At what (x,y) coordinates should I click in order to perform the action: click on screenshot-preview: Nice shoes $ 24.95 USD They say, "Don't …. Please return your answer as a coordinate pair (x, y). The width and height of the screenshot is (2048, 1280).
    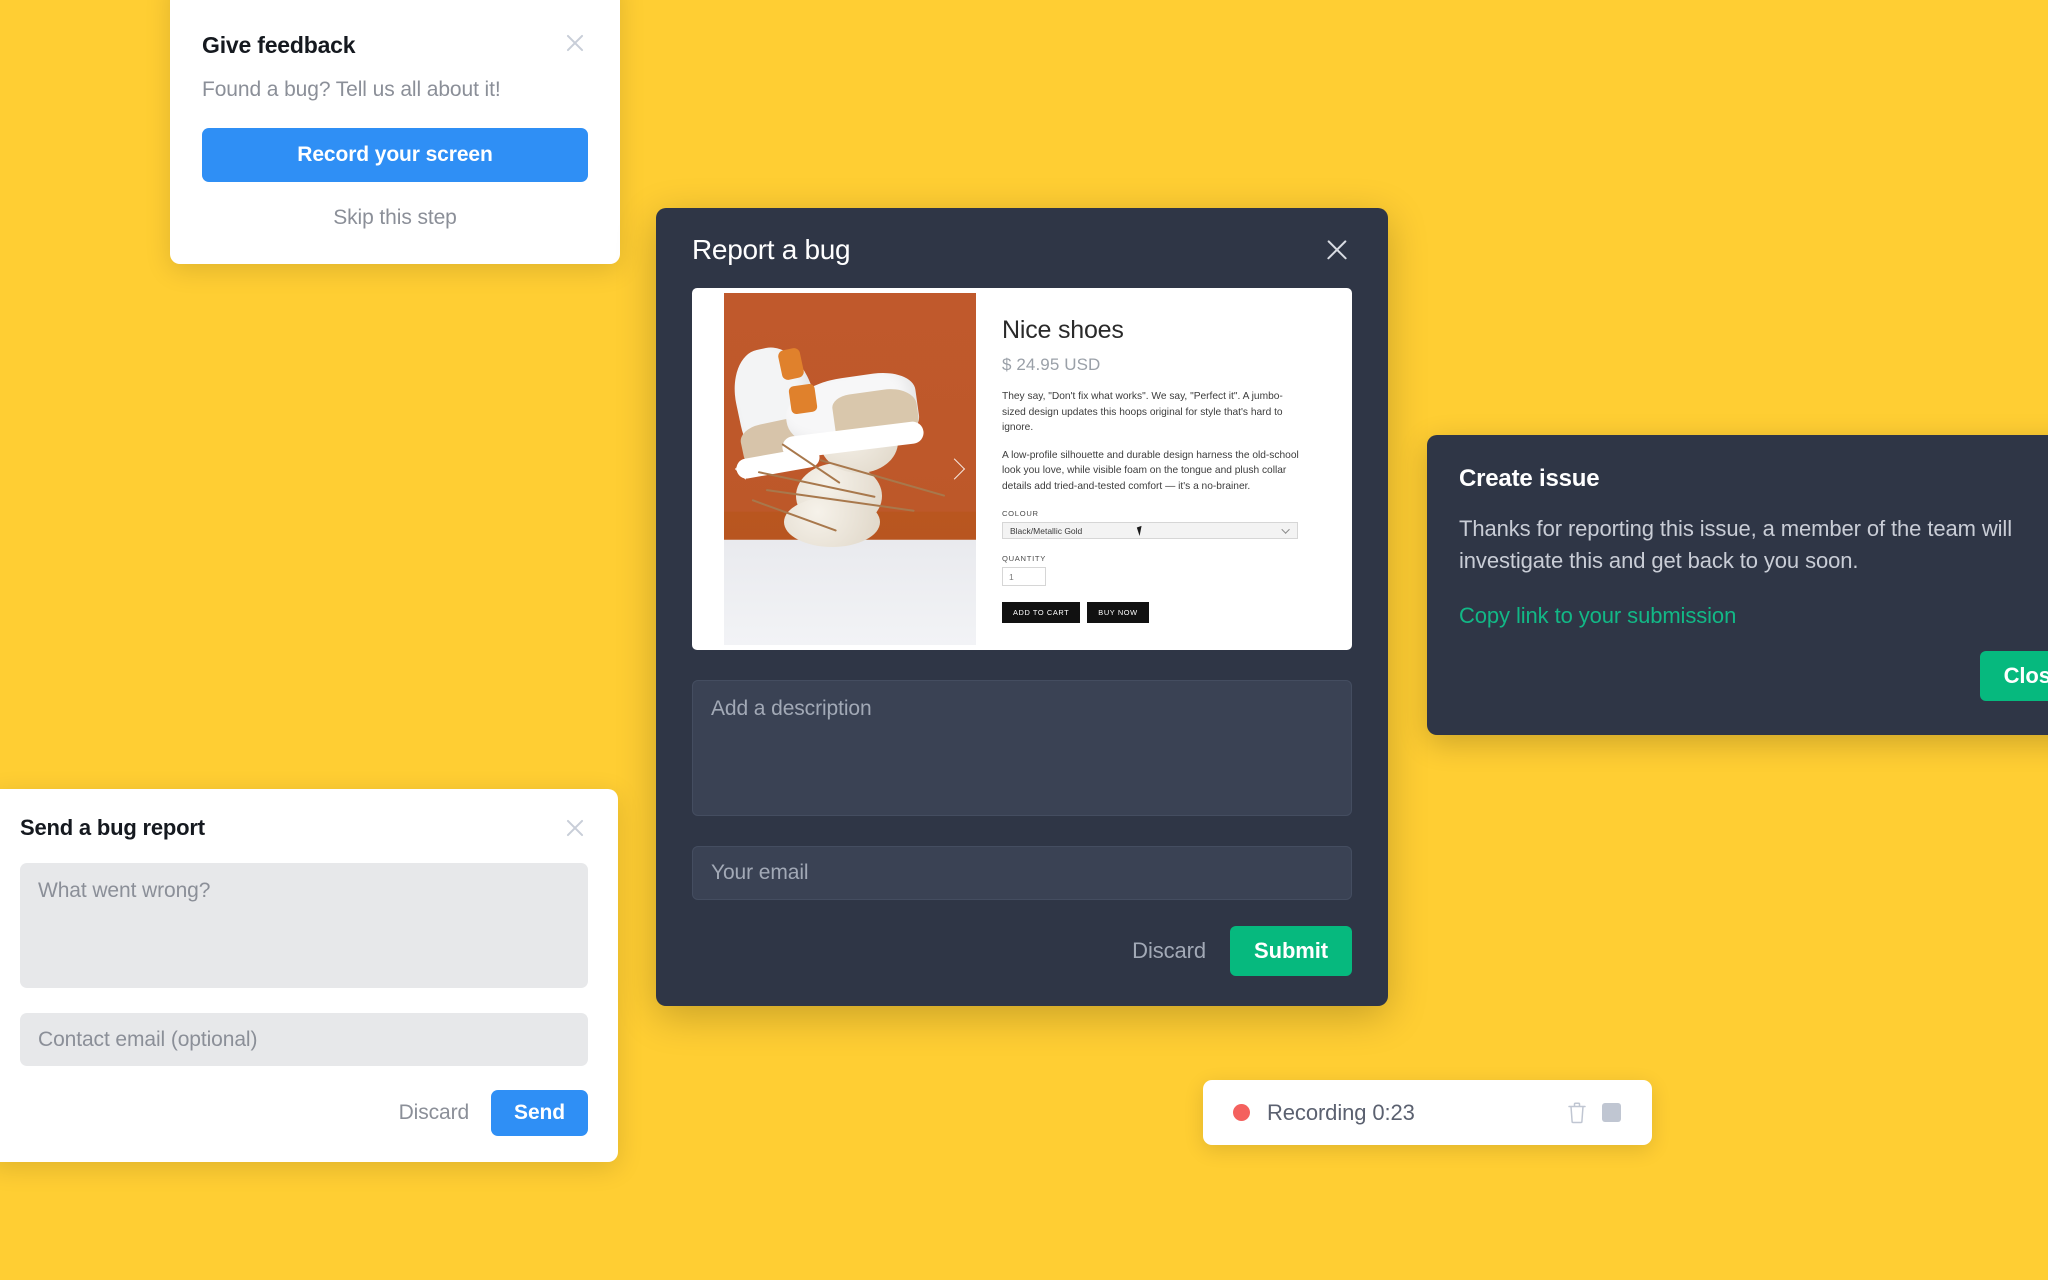
    Looking at the image, I should click on (1022, 469).